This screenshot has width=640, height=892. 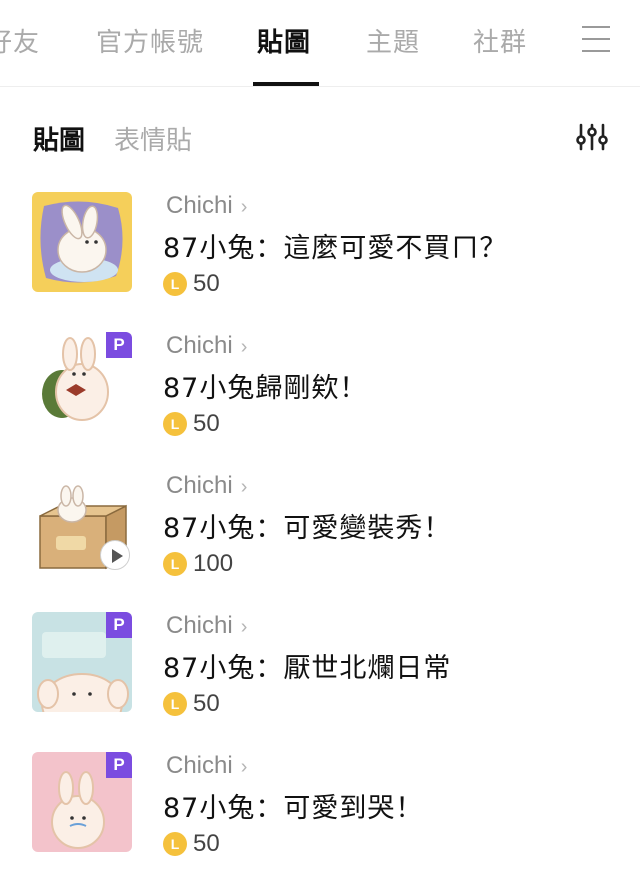 I want to click on tab-themes: 主題, so click(x=393, y=40).